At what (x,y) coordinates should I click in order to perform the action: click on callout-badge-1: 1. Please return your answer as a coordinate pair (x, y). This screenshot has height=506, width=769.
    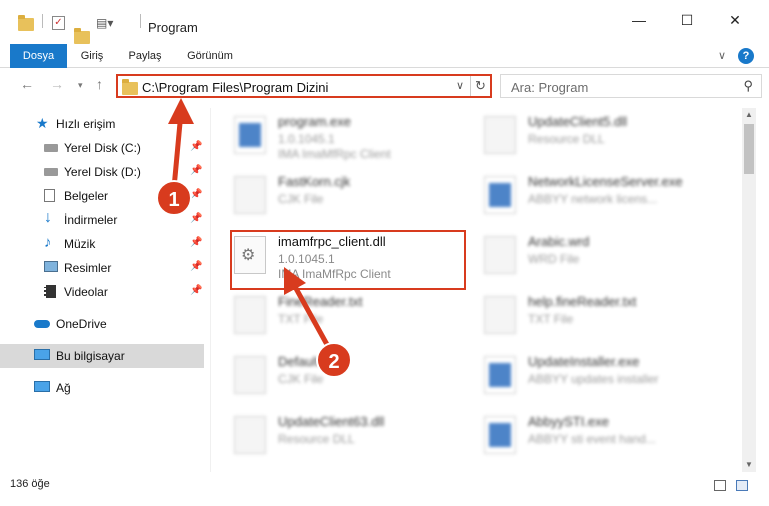
    Looking at the image, I should click on (174, 198).